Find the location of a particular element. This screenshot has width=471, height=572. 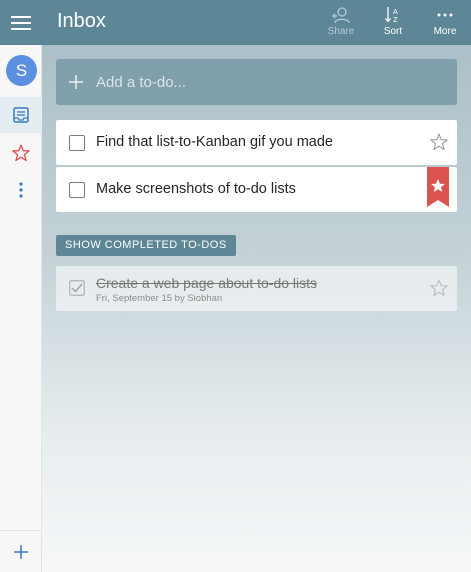

vertical-dots-icon is located at coordinates (21, 190).